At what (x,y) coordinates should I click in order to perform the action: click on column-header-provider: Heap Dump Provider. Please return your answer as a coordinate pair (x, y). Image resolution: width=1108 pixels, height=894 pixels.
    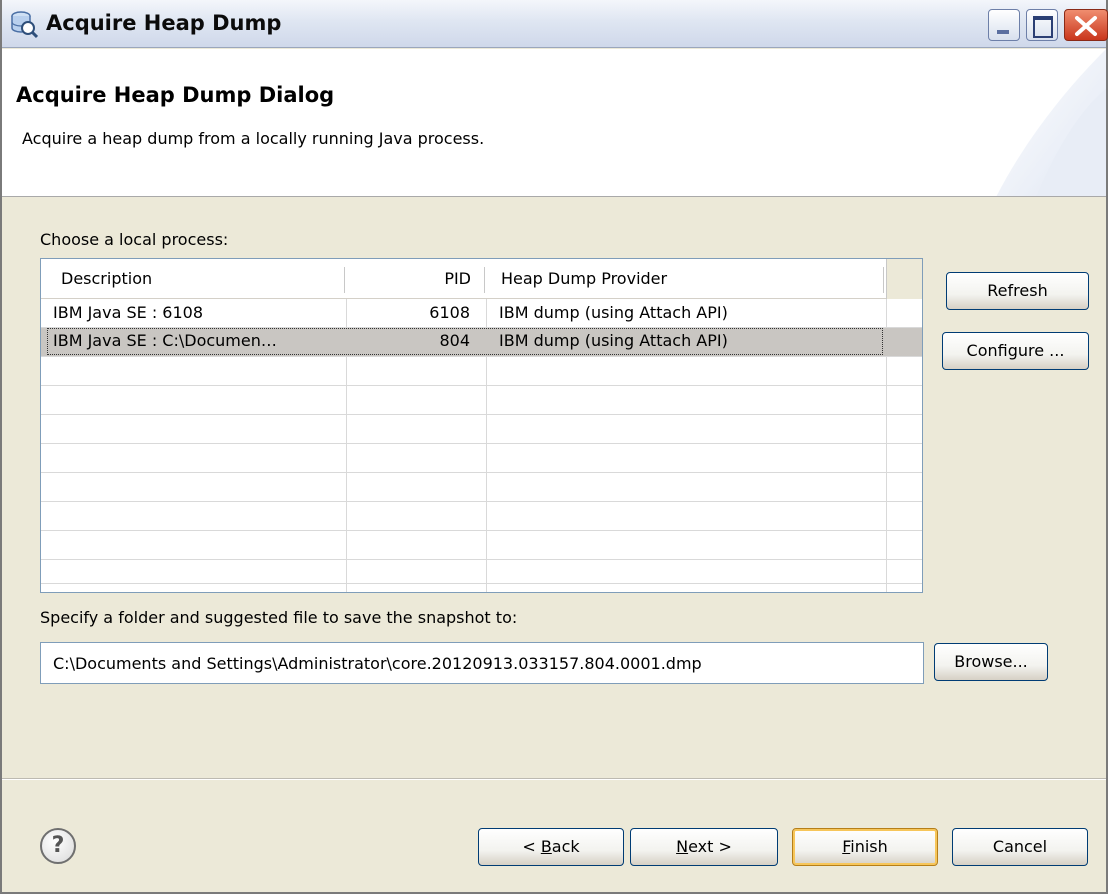
    Looking at the image, I should click on (584, 278).